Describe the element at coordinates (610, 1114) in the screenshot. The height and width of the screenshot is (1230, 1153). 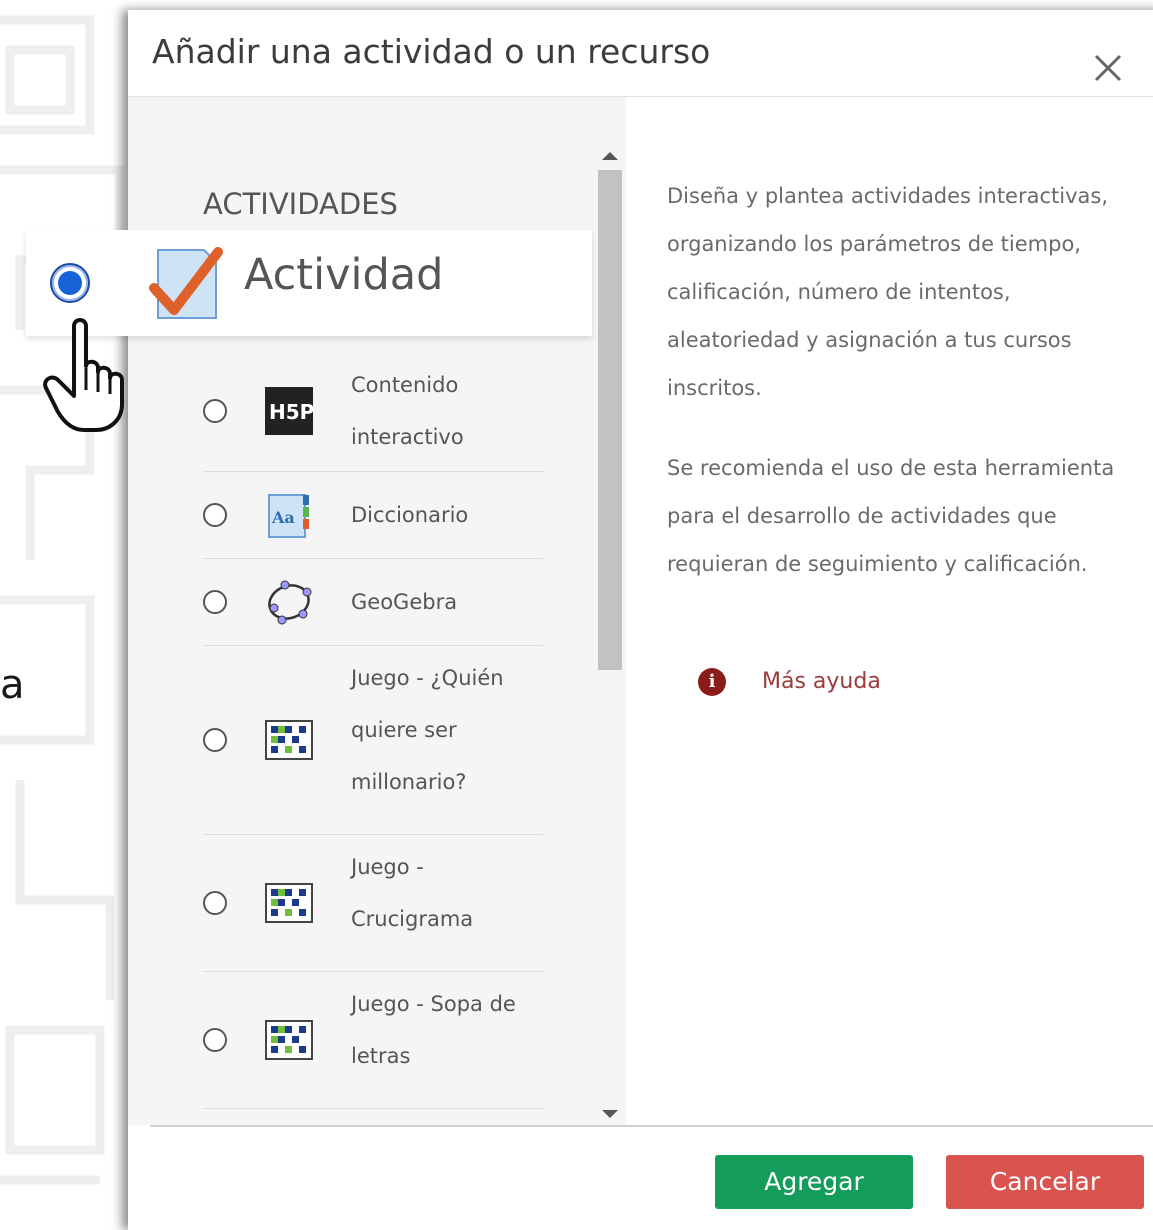
I see `scroll-down-arrow-icon` at that location.